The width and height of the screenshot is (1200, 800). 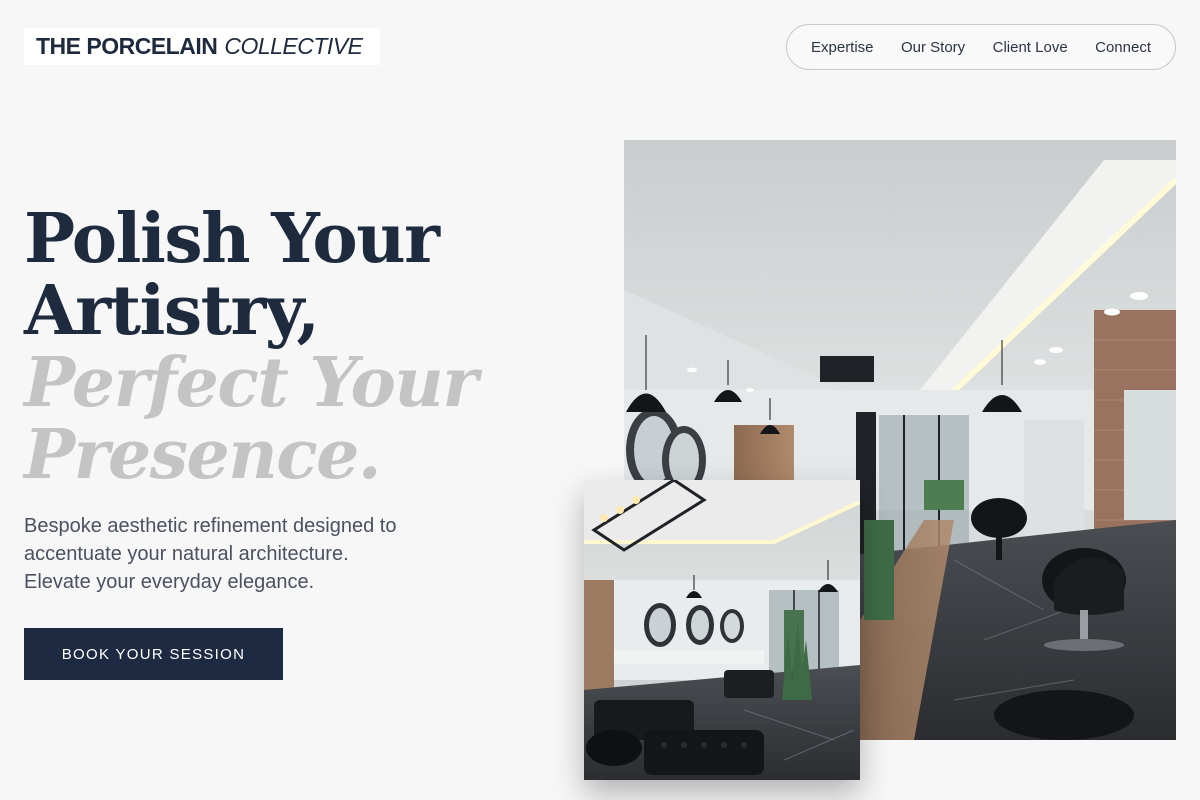 What do you see at coordinates (127, 46) in the screenshot?
I see `brand-name-bold: THE PORCELAIN` at bounding box center [127, 46].